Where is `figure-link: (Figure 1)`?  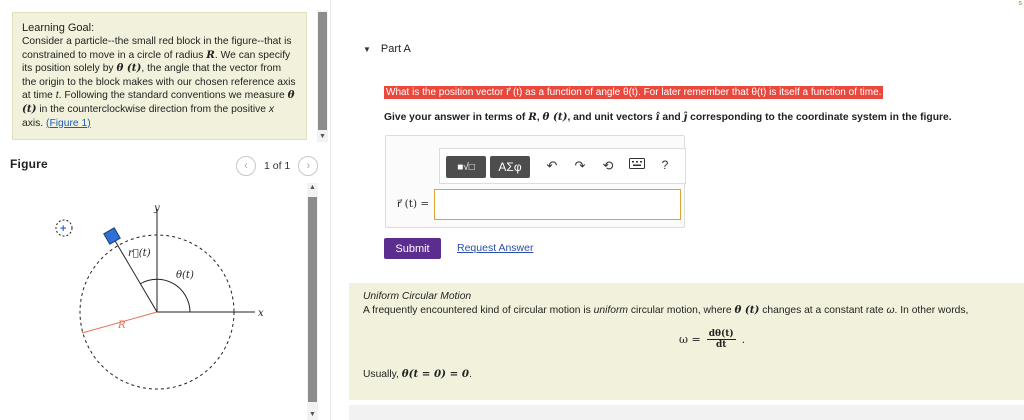 figure-link: (Figure 1) is located at coordinates (68, 123).